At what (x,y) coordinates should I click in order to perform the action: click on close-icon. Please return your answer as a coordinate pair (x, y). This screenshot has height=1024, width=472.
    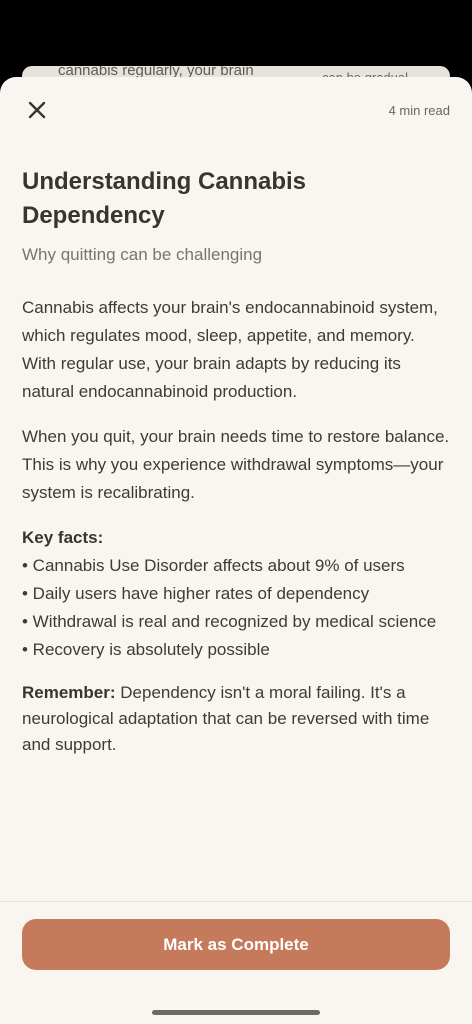
    Looking at the image, I should click on (37, 110).